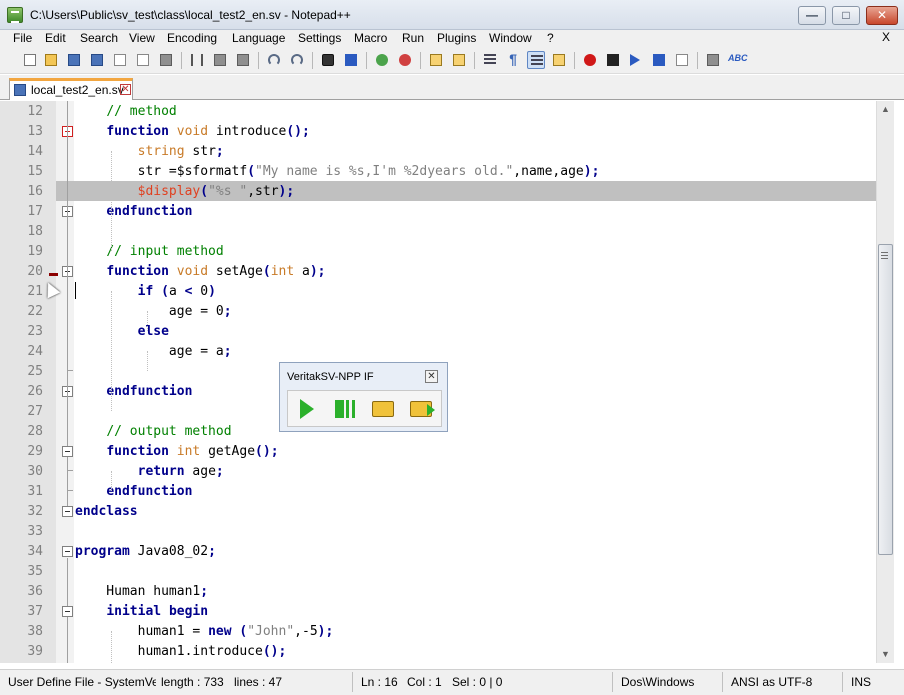  Describe the element at coordinates (142, 38) in the screenshot. I see `menu-view: View` at that location.